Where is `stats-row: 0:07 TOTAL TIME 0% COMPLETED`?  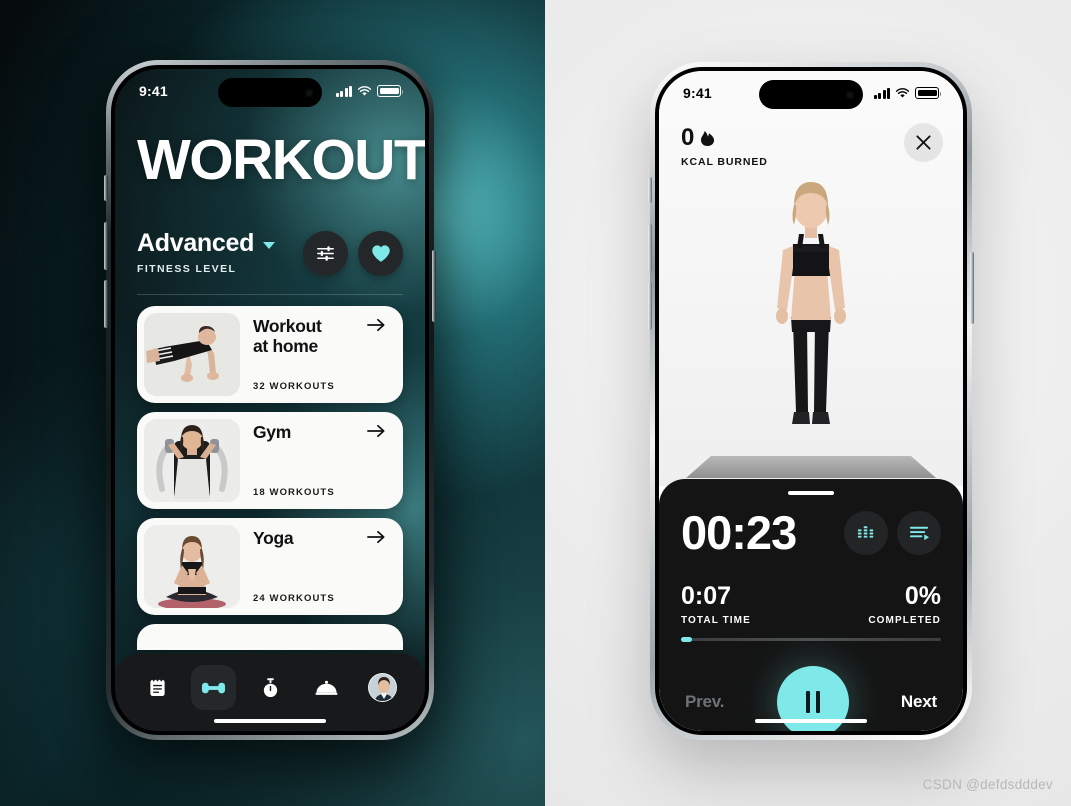 stats-row: 0:07 TOTAL TIME 0% COMPLETED is located at coordinates (811, 604).